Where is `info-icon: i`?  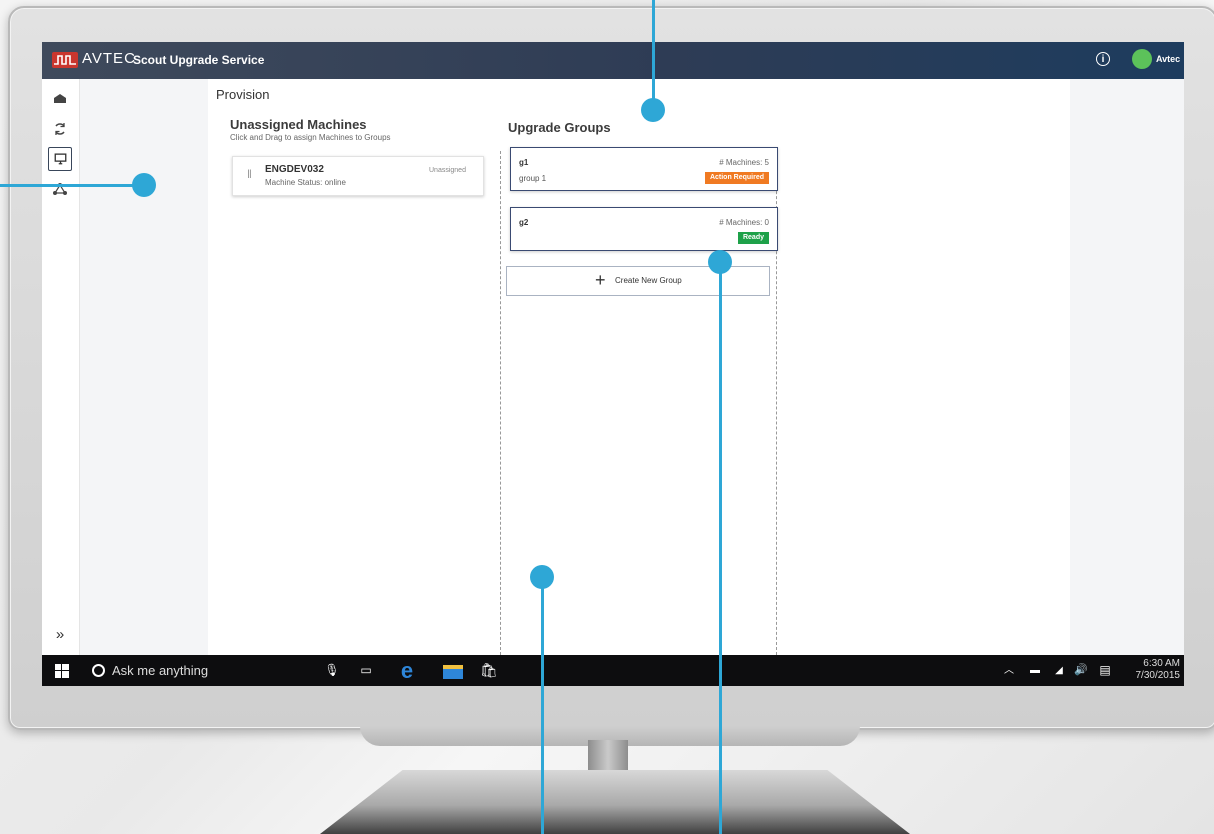
info-icon: i is located at coordinates (1103, 59).